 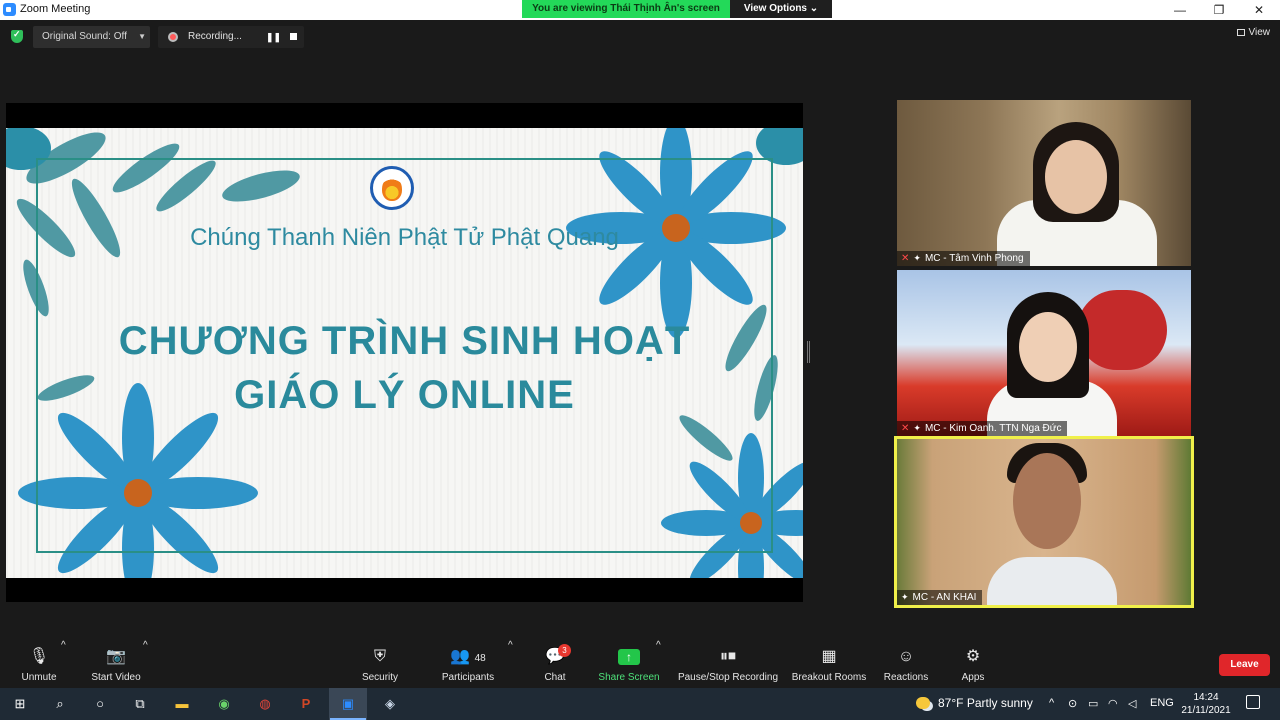 I want to click on start-video-button: 📷 Start Video, so click(x=116, y=664).